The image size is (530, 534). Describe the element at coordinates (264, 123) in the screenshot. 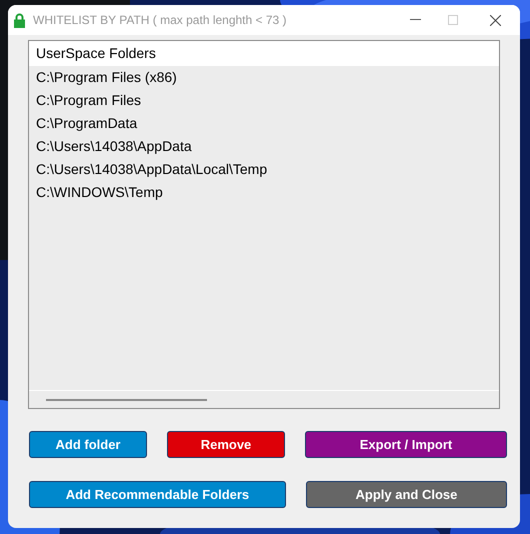

I see `list-item: C:\ProgramData` at that location.